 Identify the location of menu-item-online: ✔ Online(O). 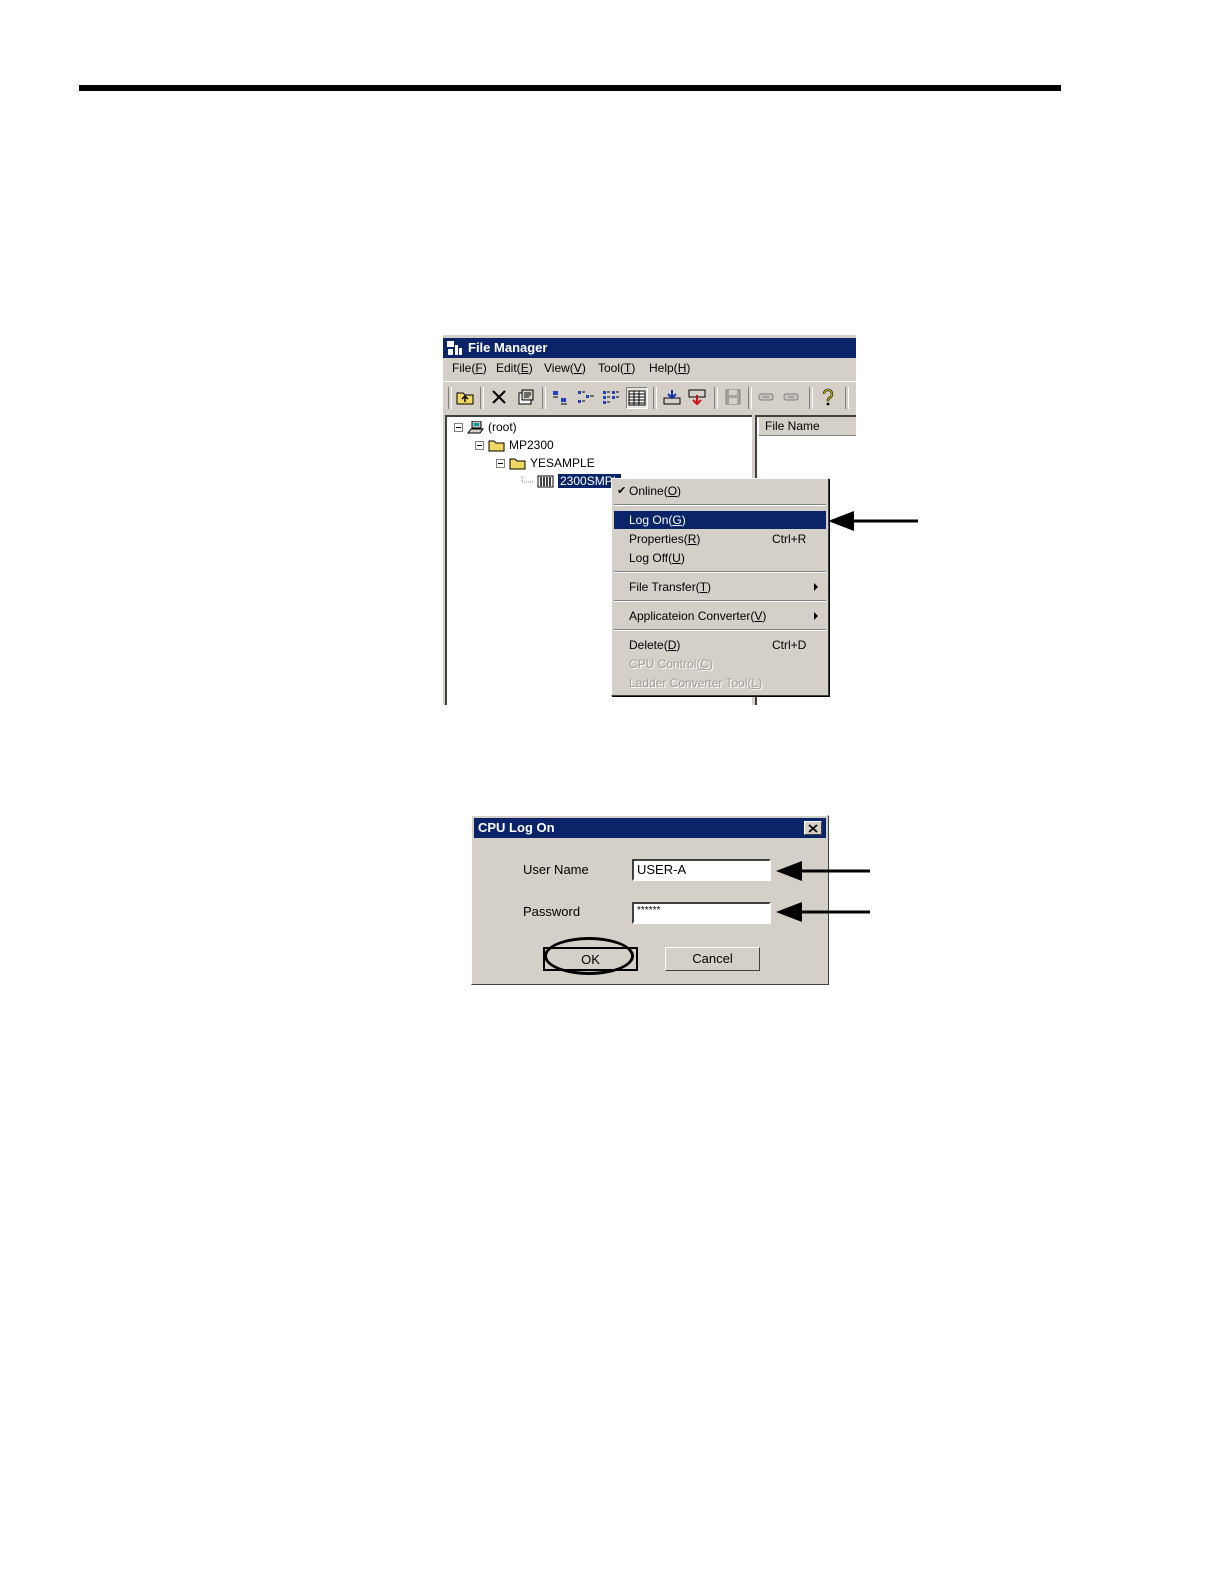
(720, 491).